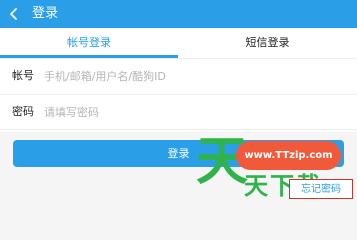 The height and width of the screenshot is (240, 357). Describe the element at coordinates (194, 112) in the screenshot. I see `password-input` at that location.